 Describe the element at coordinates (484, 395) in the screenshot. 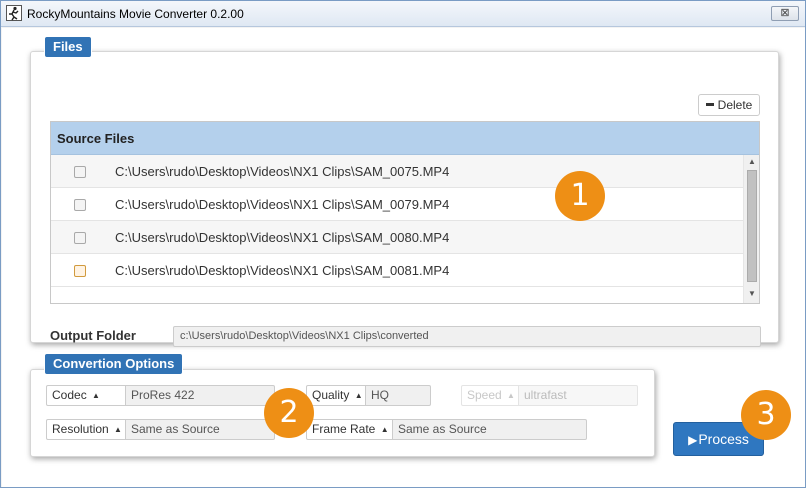

I see `speed-label: Speed` at that location.